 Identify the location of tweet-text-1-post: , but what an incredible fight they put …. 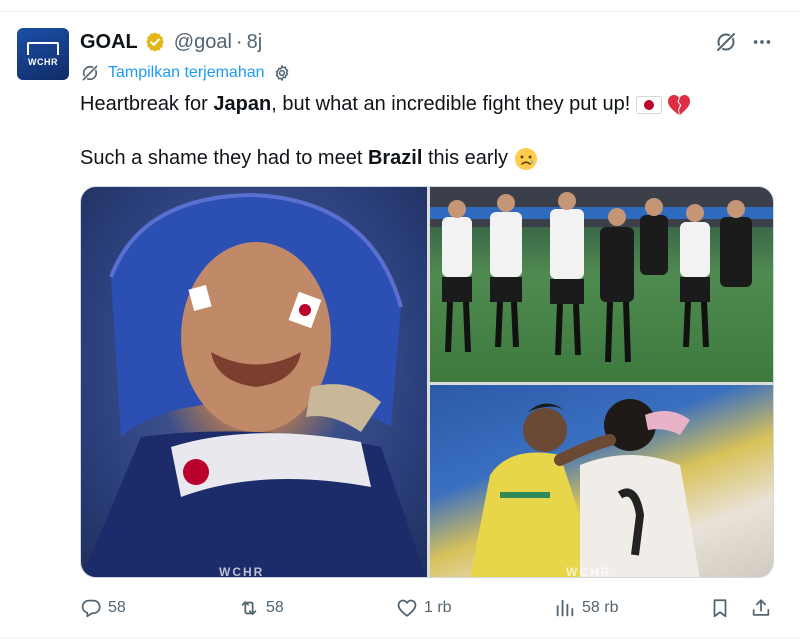
(453, 104).